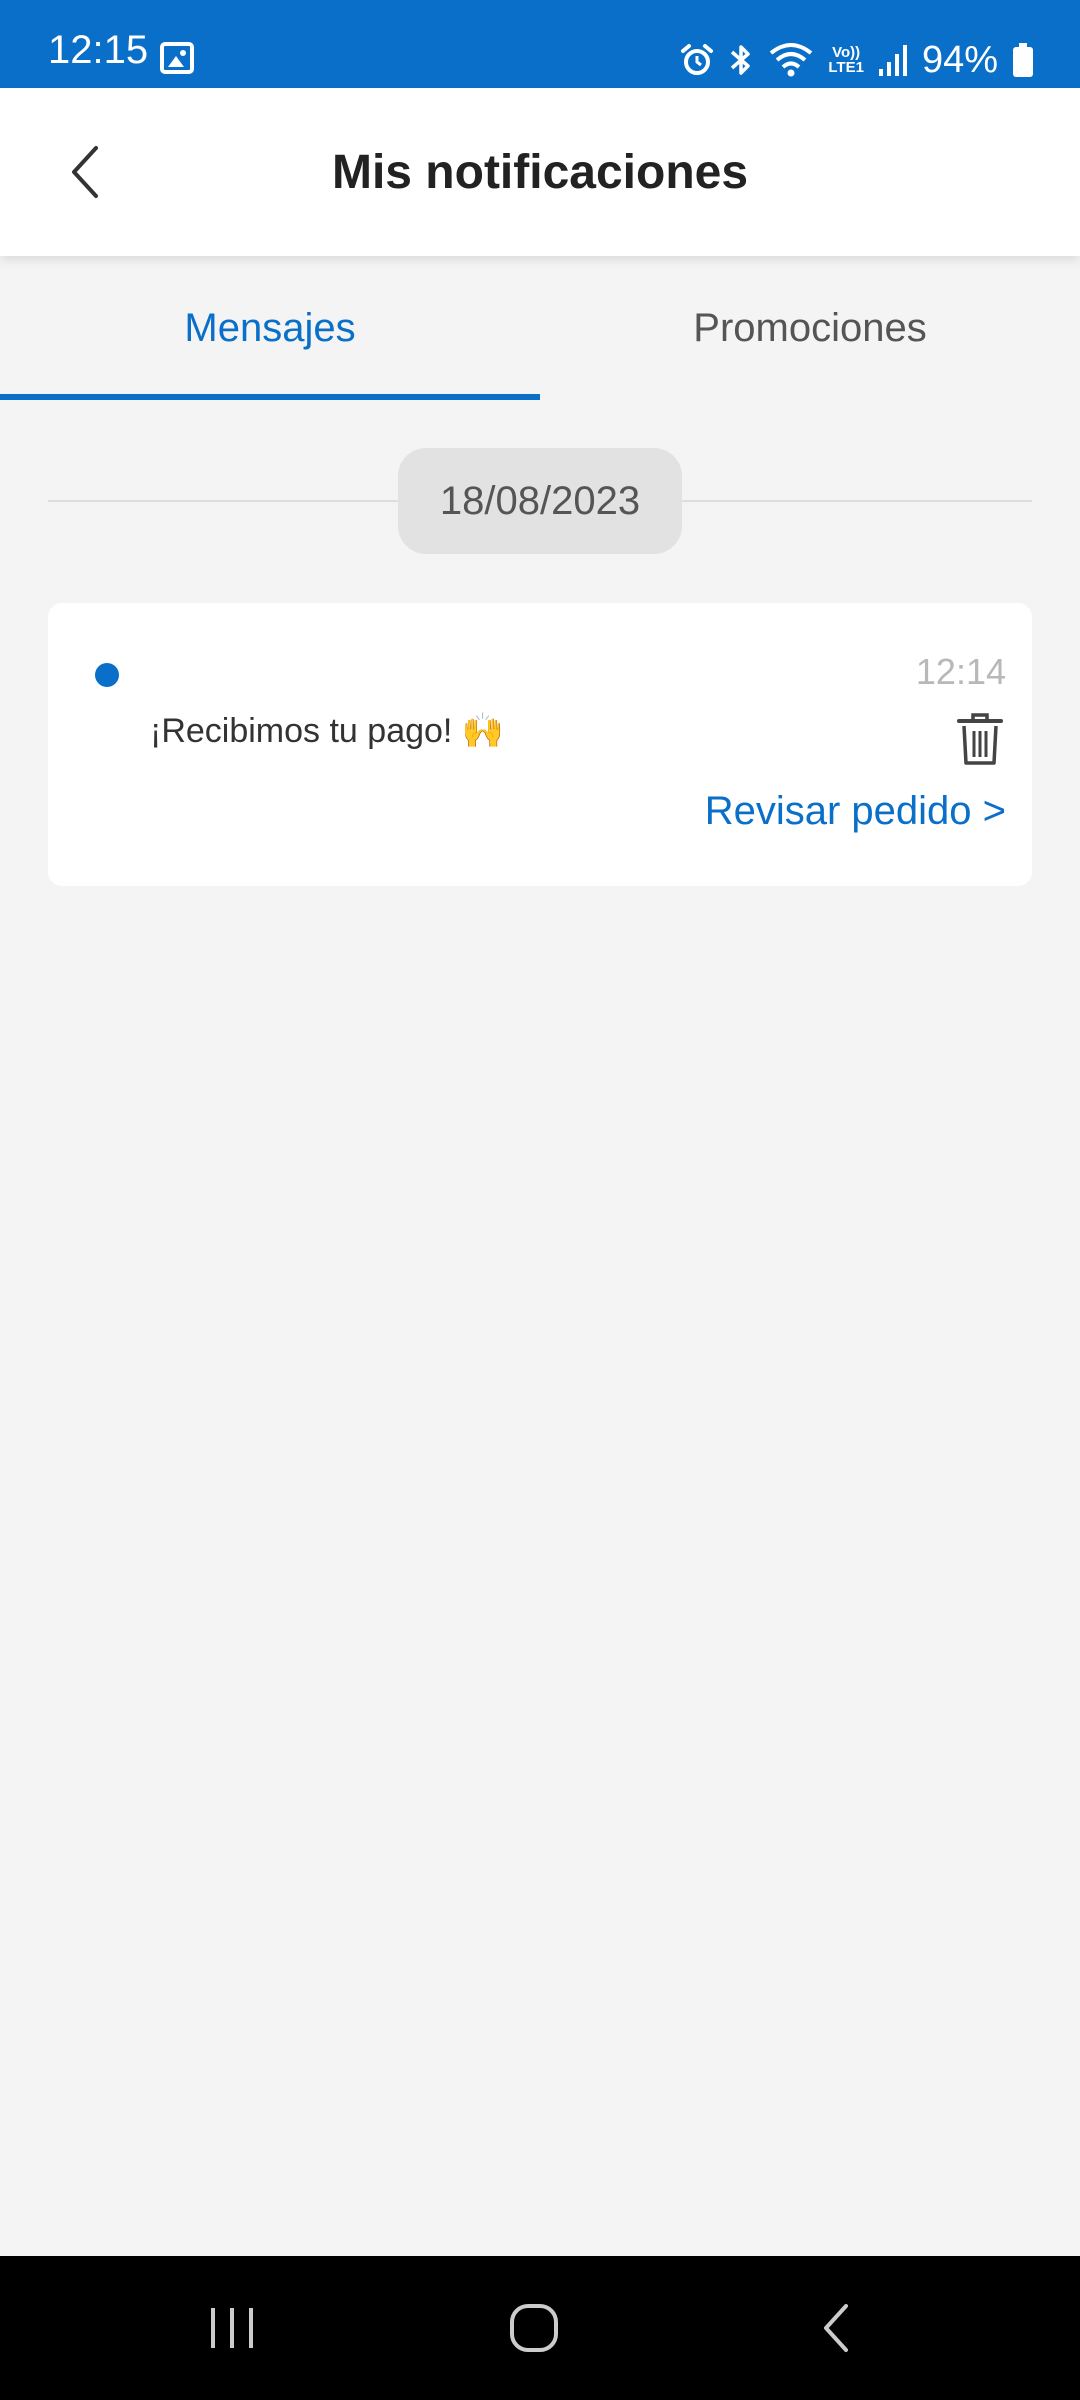 This screenshot has width=1080, height=2400. I want to click on app-header: Mis notificaciones, so click(540, 172).